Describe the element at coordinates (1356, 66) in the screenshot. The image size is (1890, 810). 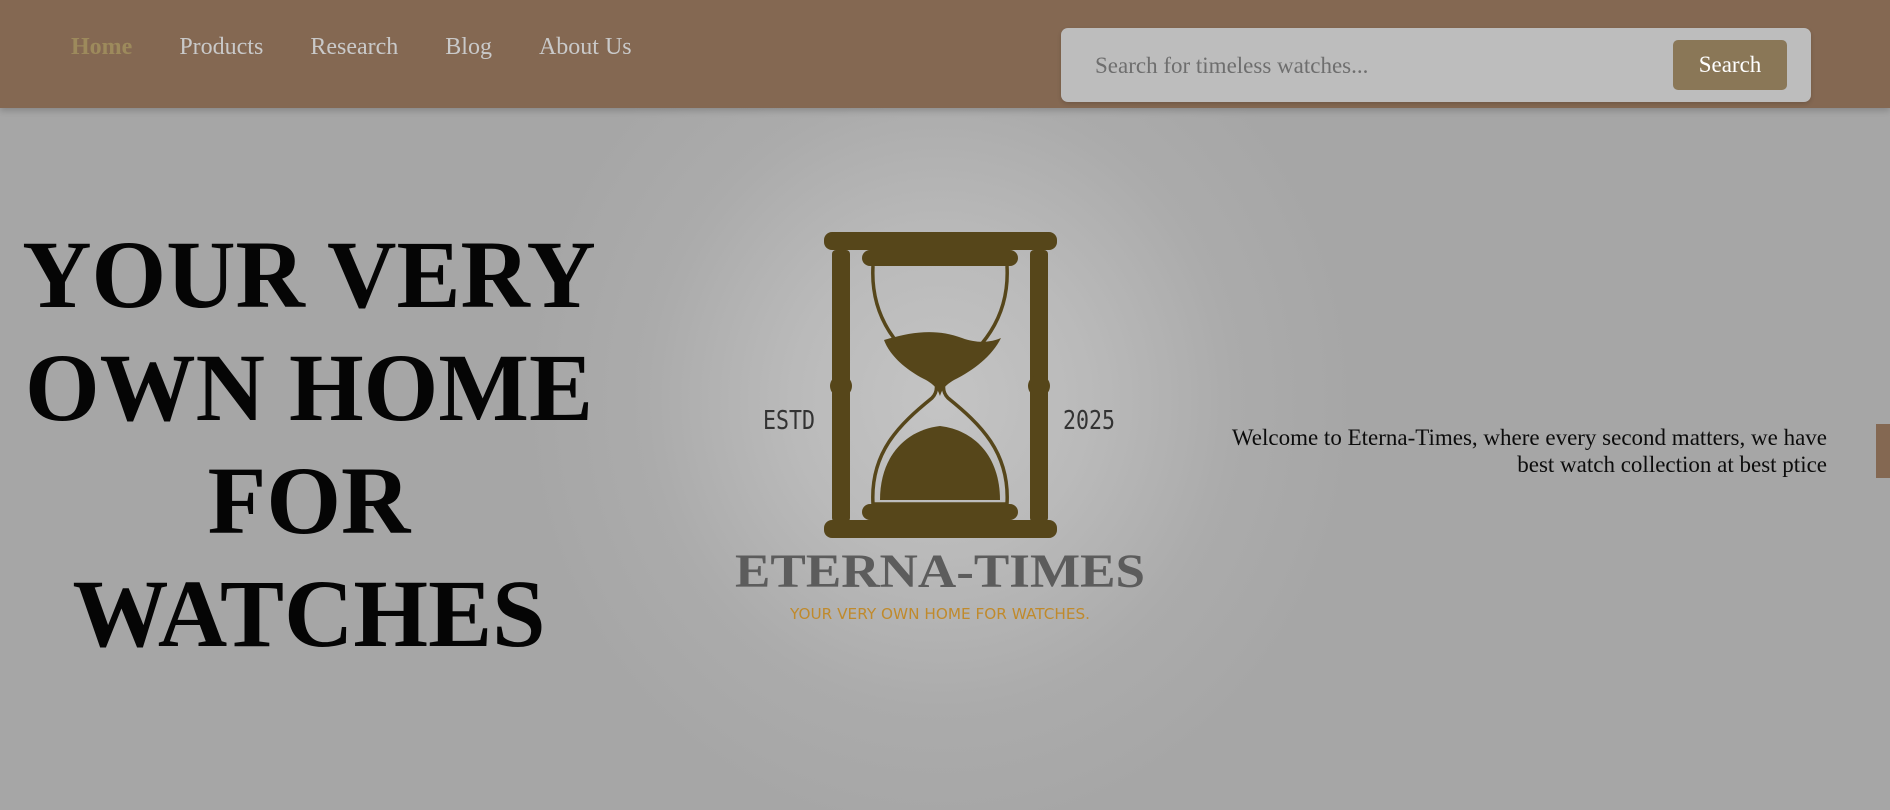
I see `search-input` at that location.